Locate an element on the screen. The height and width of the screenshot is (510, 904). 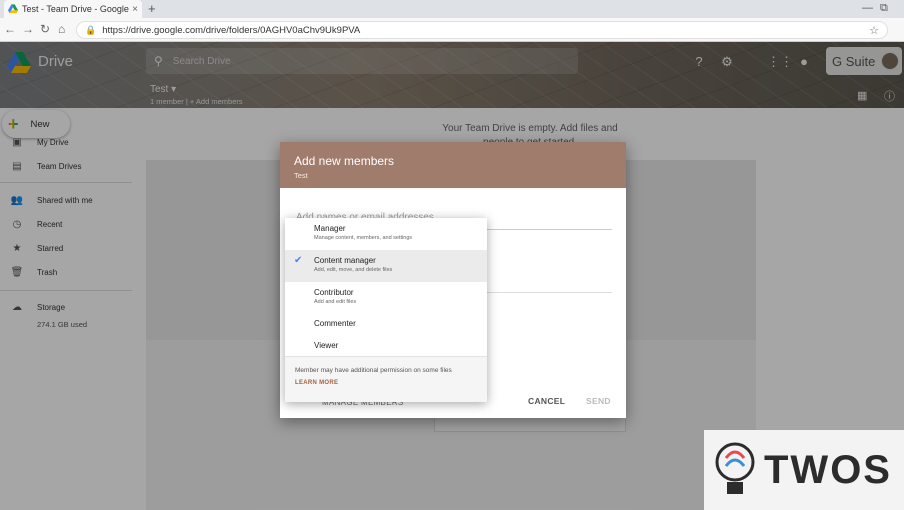
restore-icon: ⧉ is located at coordinates (884, 8).